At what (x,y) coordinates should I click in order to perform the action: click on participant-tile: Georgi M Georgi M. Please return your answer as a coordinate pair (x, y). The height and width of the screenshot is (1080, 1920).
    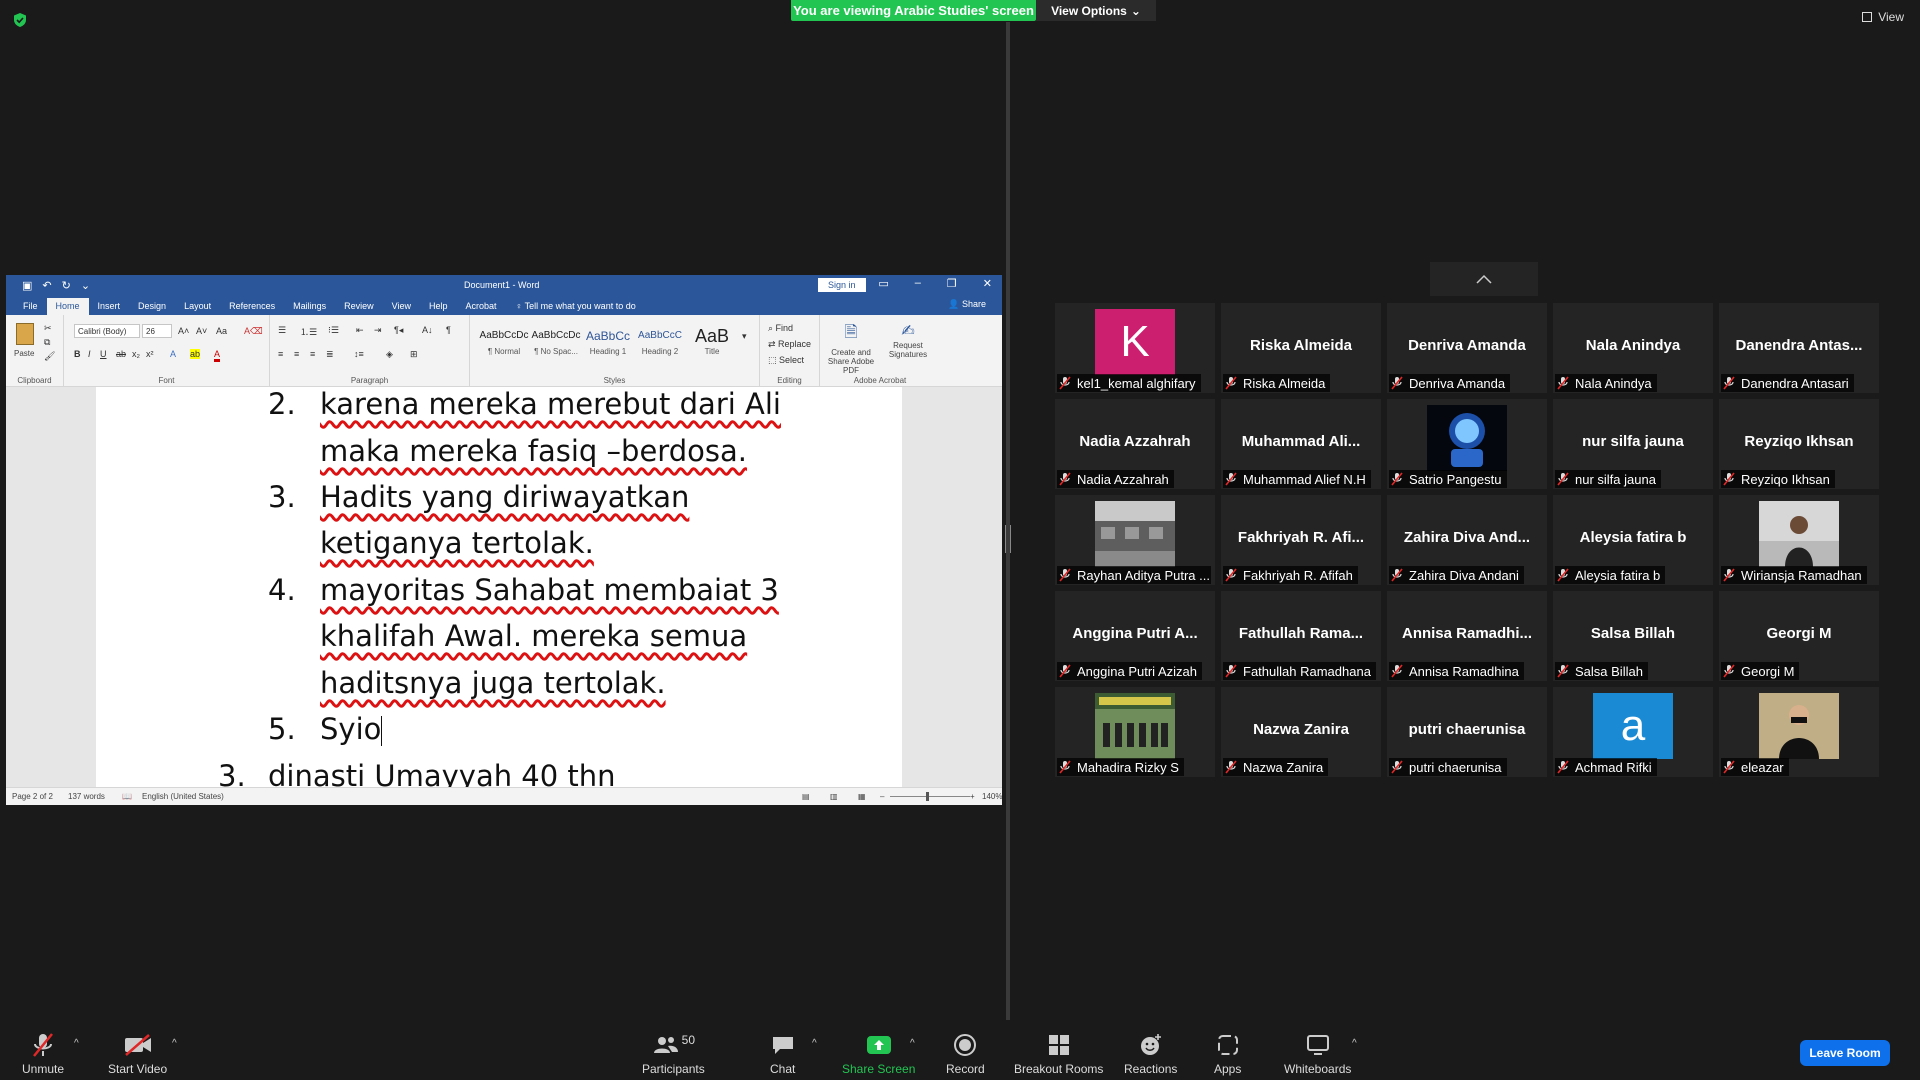
    Looking at the image, I should click on (1799, 636).